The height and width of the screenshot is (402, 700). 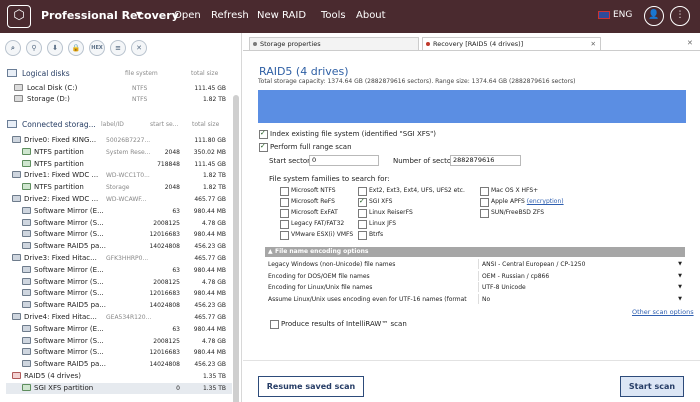 What do you see at coordinates (411, 191) in the screenshot?
I see `fs-family-checkbox: Ext2, Ext3, Ext4, UFS, UFS2 etc.` at bounding box center [411, 191].